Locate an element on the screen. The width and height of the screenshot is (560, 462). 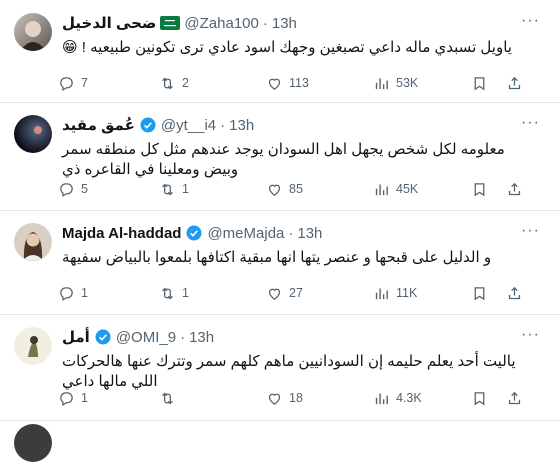
view-count: 45K is located at coordinates (407, 189).